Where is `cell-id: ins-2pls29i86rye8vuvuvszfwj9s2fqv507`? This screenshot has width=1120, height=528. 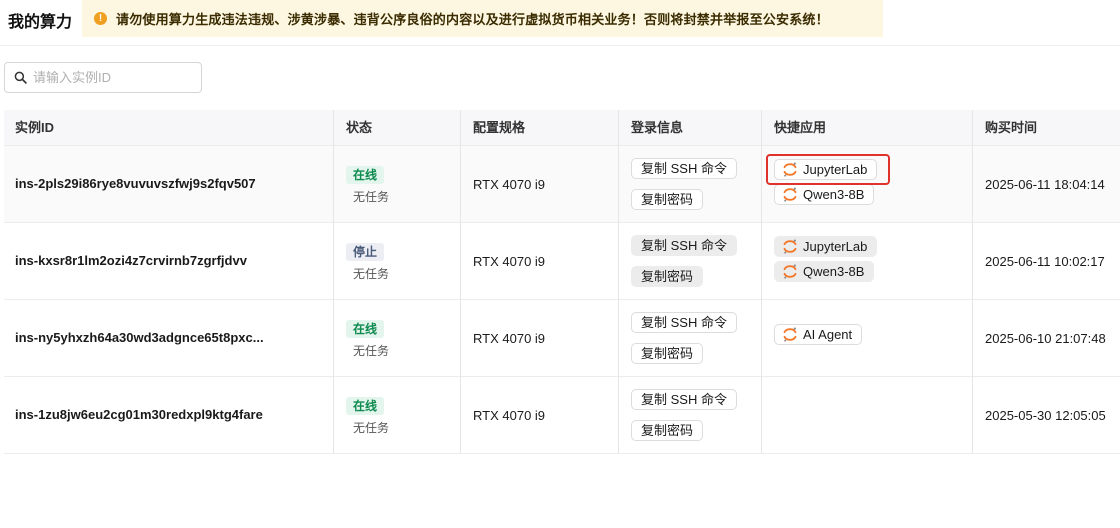 cell-id: ins-2pls29i86rye8vuvuvszfwj9s2fqv507 is located at coordinates (168, 184).